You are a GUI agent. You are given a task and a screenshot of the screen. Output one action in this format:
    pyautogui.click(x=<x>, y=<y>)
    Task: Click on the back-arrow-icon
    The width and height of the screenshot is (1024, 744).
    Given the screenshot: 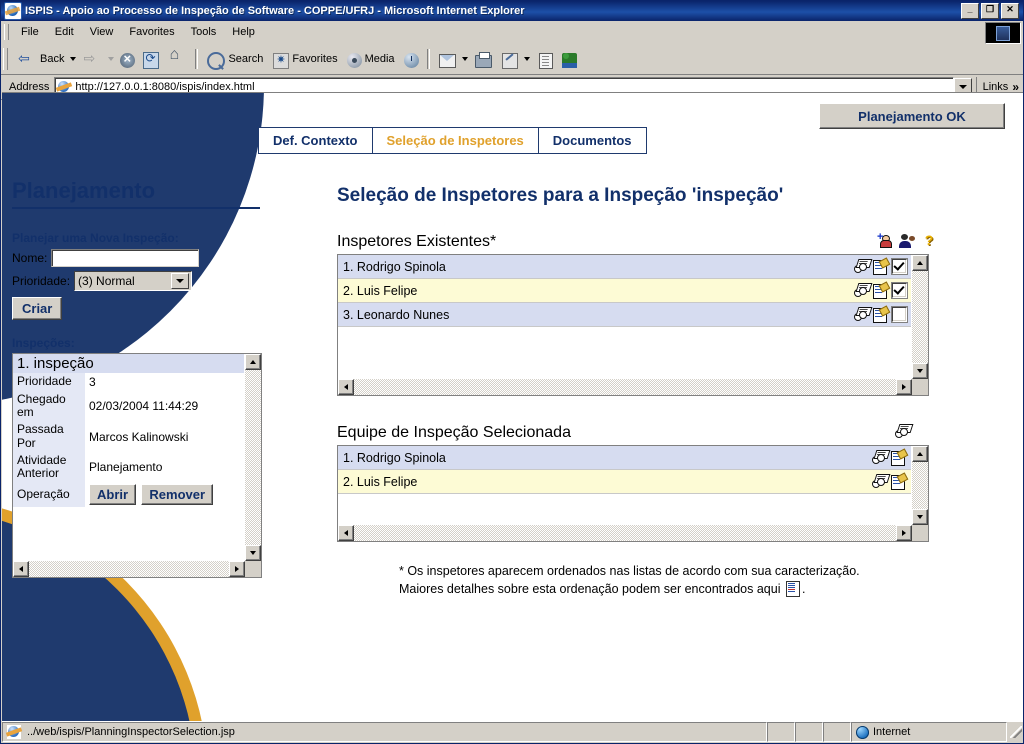 What is the action you would take?
    pyautogui.click(x=27, y=59)
    